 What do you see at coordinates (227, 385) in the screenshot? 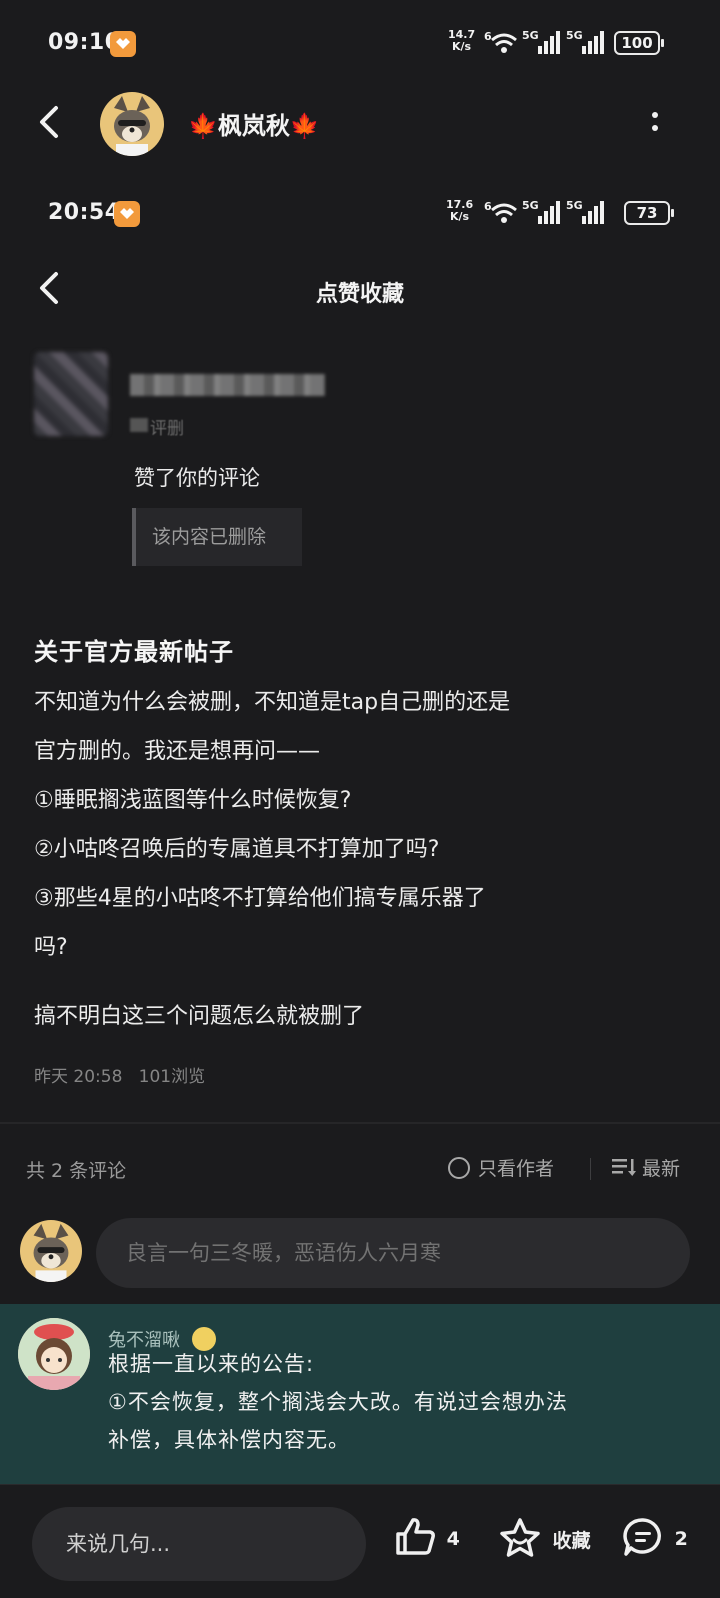
I see `liker-name-blurred` at bounding box center [227, 385].